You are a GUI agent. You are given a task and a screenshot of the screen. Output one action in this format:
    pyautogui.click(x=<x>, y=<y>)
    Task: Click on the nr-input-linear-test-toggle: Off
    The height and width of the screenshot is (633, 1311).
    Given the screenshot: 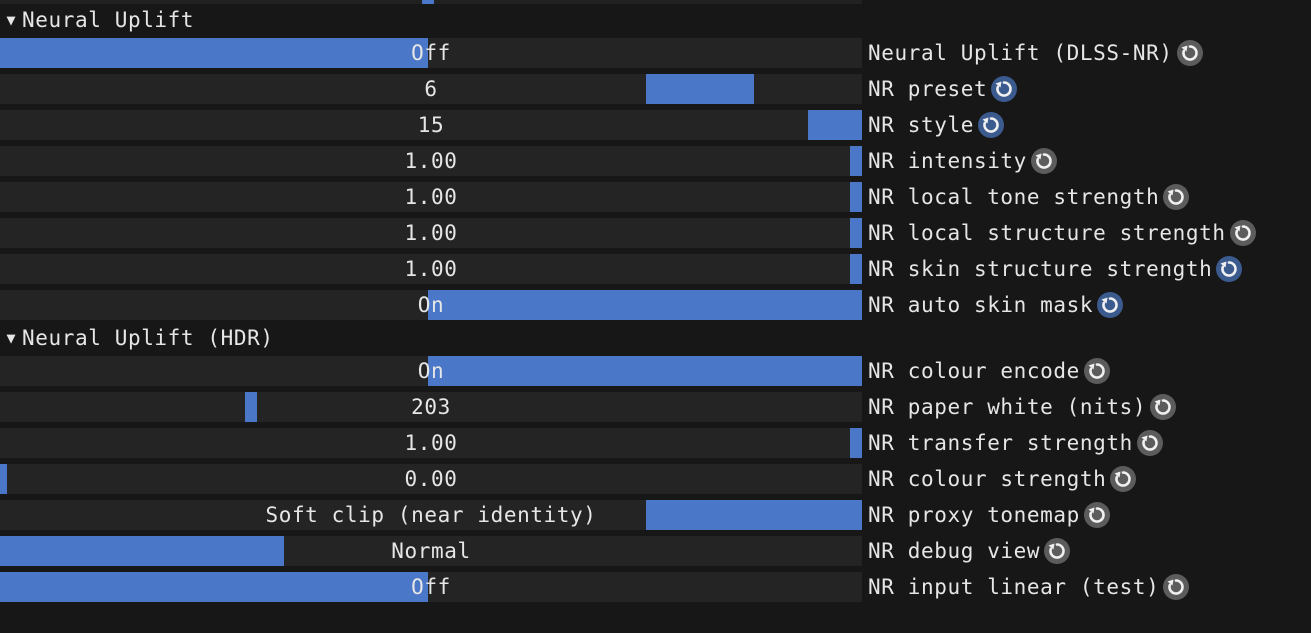 What is the action you would take?
    pyautogui.click(x=431, y=587)
    